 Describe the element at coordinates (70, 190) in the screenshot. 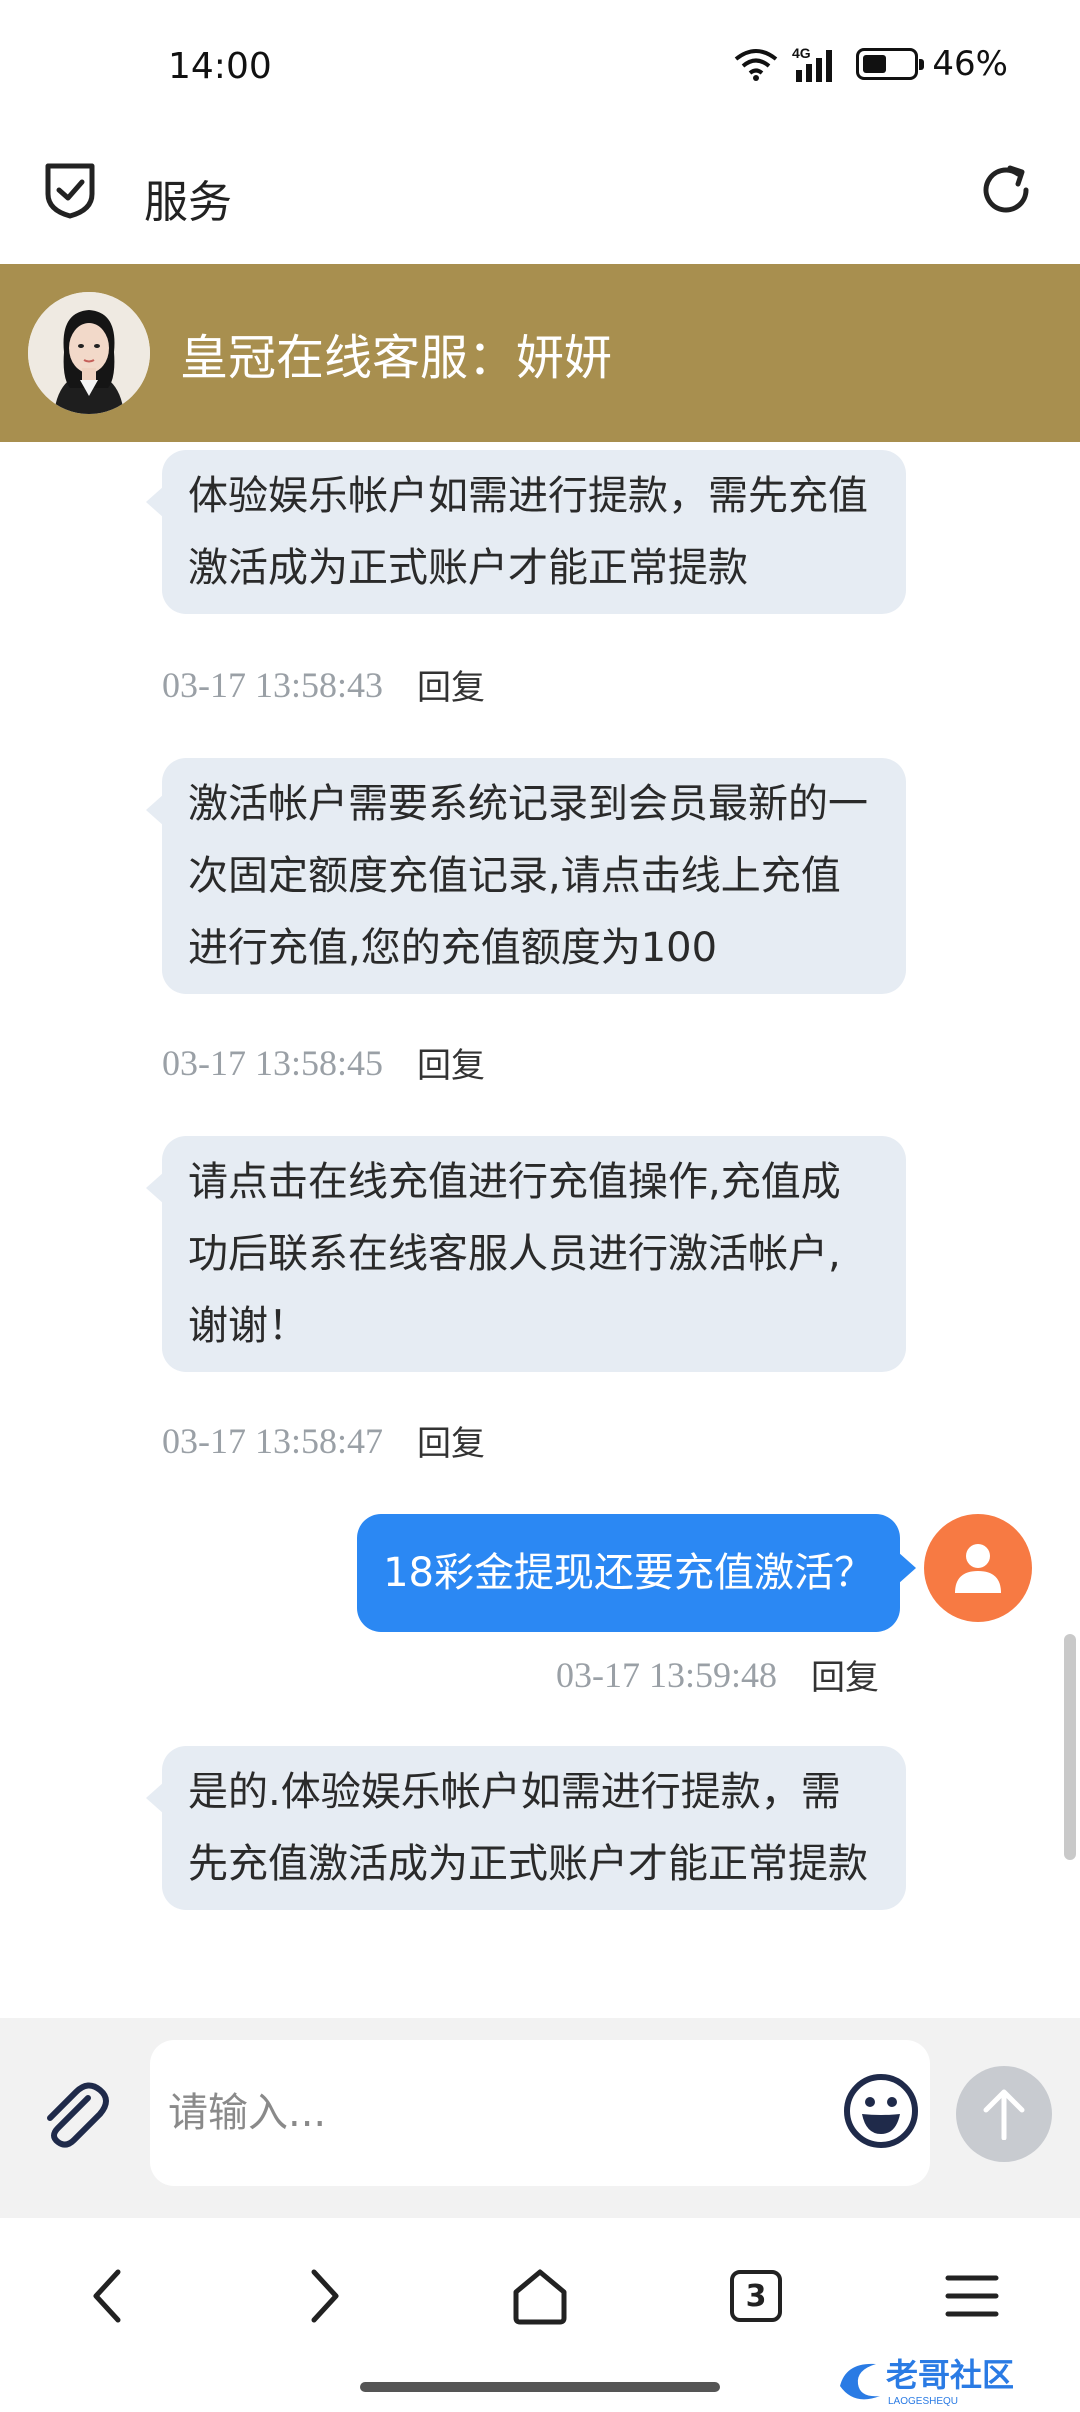

I see `shield-check-icon` at that location.